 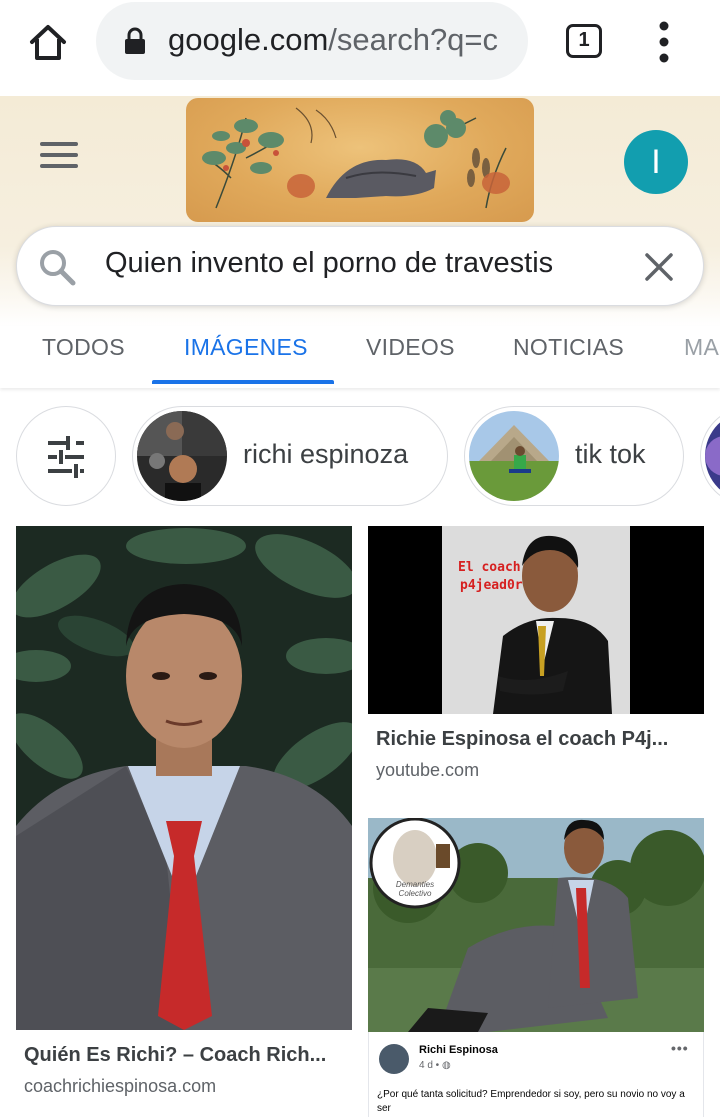 I want to click on logo-text: Demanties Colectivo, so click(x=415, y=889).